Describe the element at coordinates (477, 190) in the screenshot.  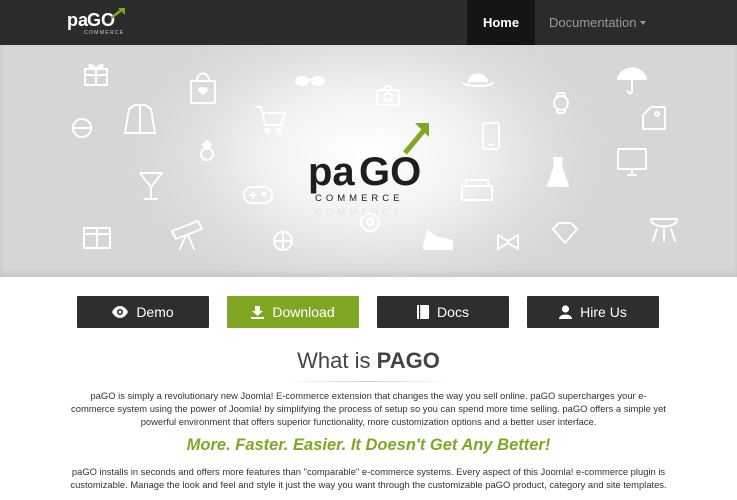
I see `couch-icon` at that location.